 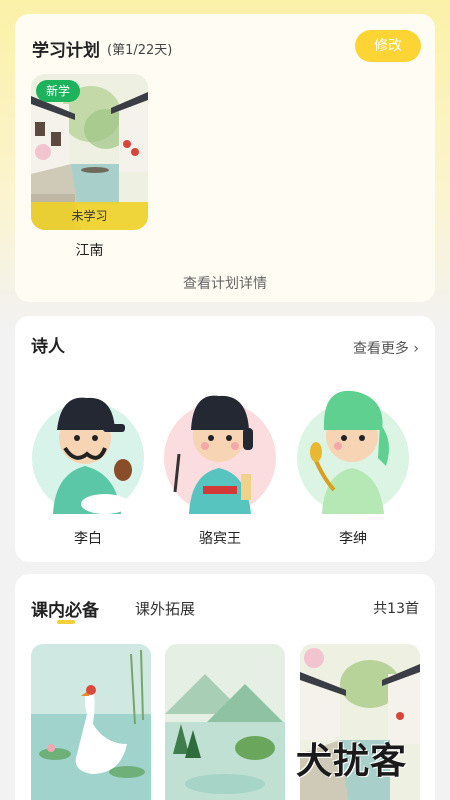 I want to click on poet-name: 李白, so click(x=88, y=539).